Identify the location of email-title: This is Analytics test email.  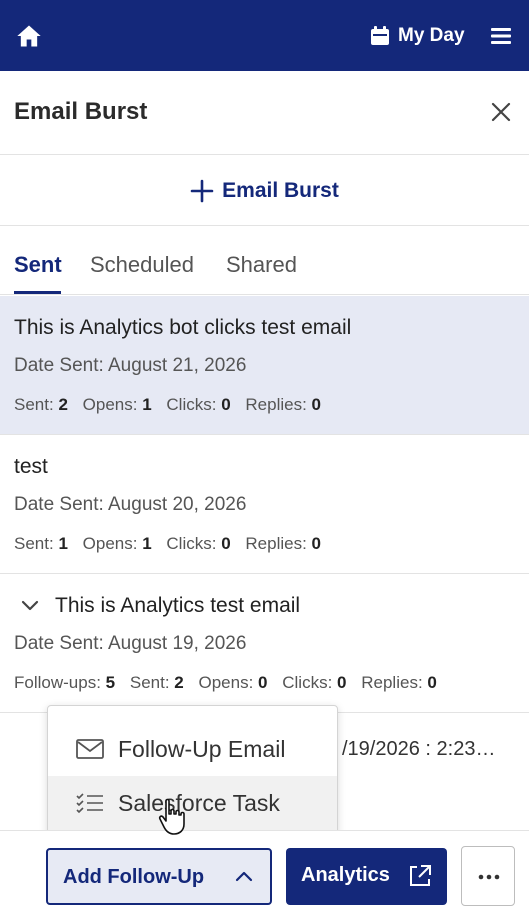
(178, 605).